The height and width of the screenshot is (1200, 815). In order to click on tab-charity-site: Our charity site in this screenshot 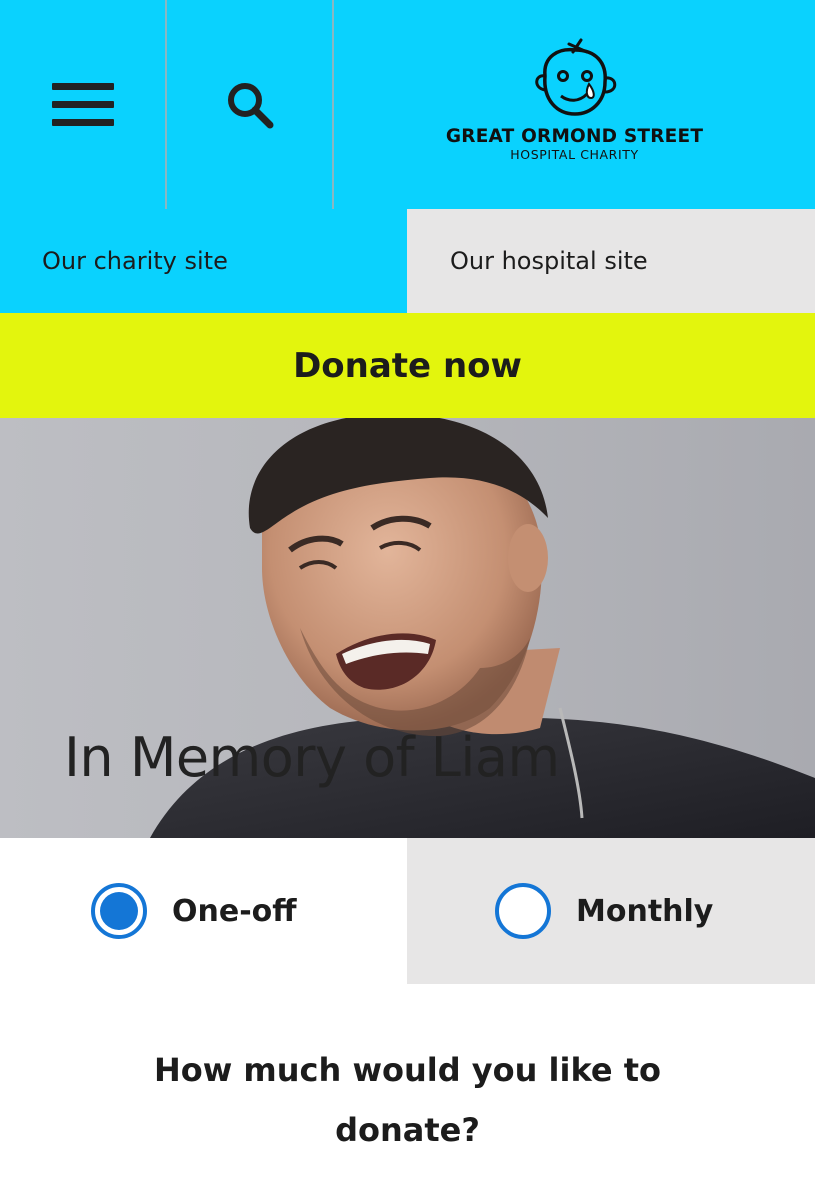, I will do `click(203, 261)`.